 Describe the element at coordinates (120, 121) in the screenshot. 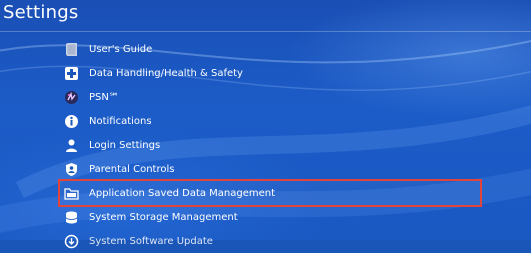

I see `menu-item-label: Notifications` at that location.